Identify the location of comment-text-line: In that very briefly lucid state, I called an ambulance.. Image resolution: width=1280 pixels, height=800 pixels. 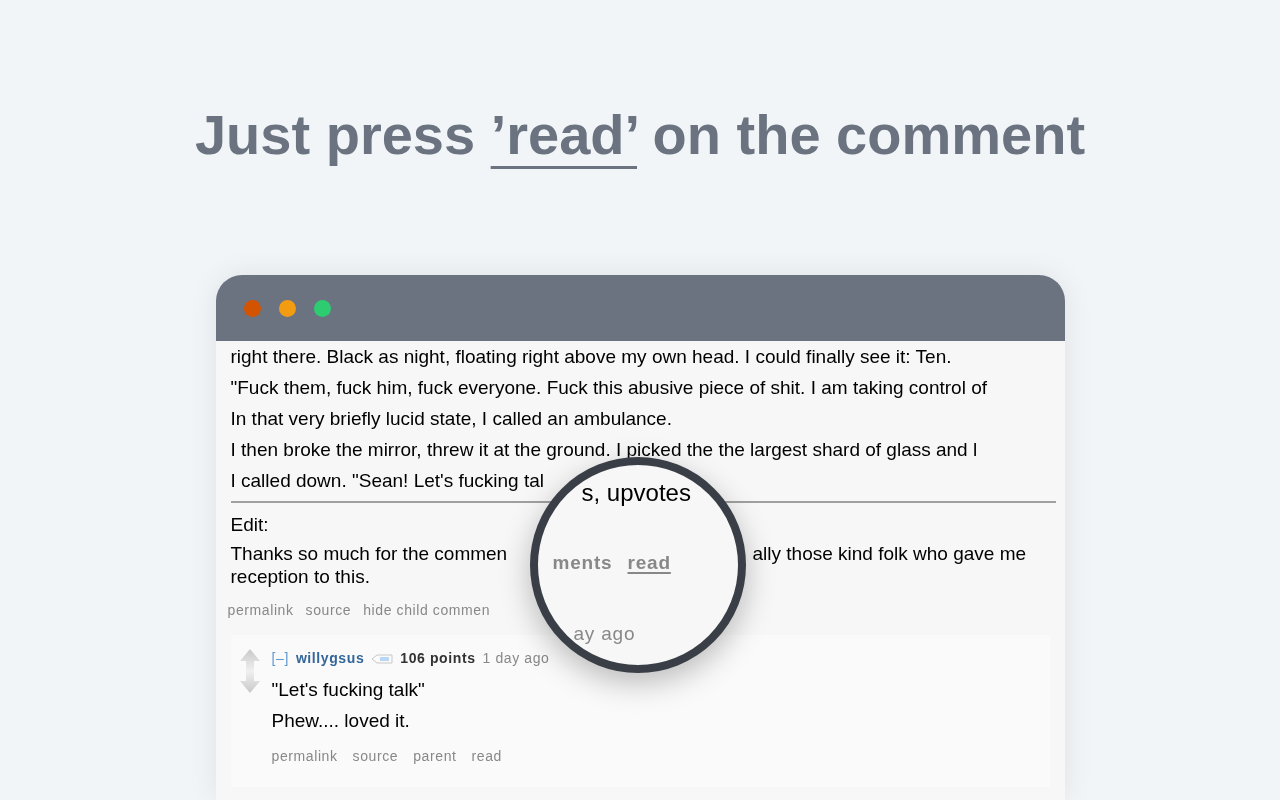
(451, 418).